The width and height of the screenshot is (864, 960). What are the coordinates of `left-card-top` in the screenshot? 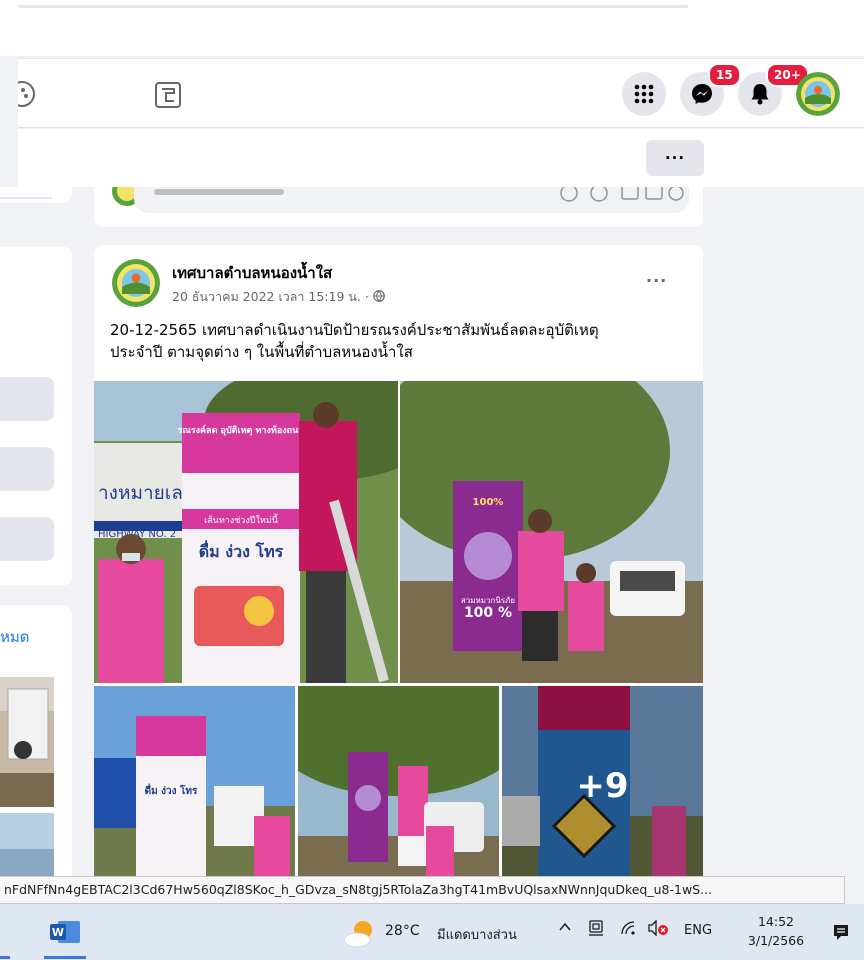 It's located at (36, 195).